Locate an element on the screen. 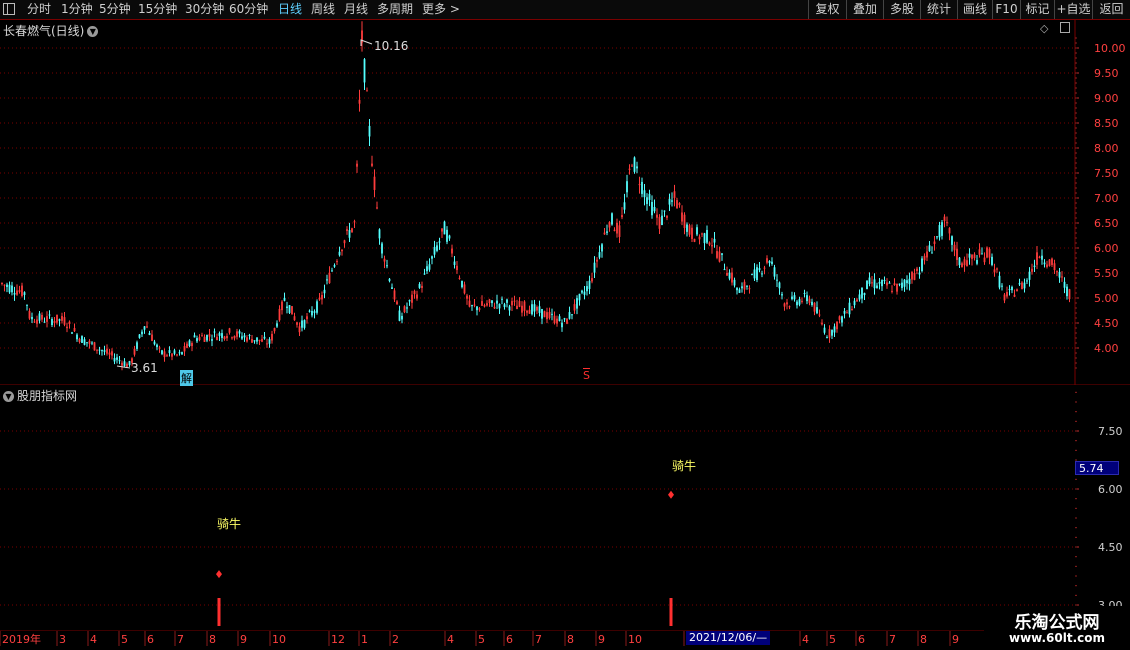 This screenshot has width=1130, height=650. f10-button: F10 is located at coordinates (1006, 9).